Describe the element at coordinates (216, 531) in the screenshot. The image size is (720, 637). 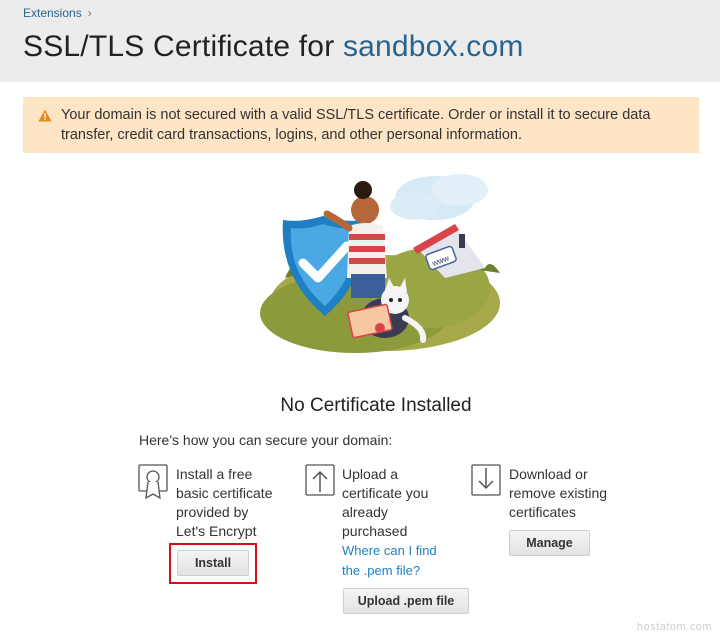
I see `install-text-line: Let's Encrypt` at that location.